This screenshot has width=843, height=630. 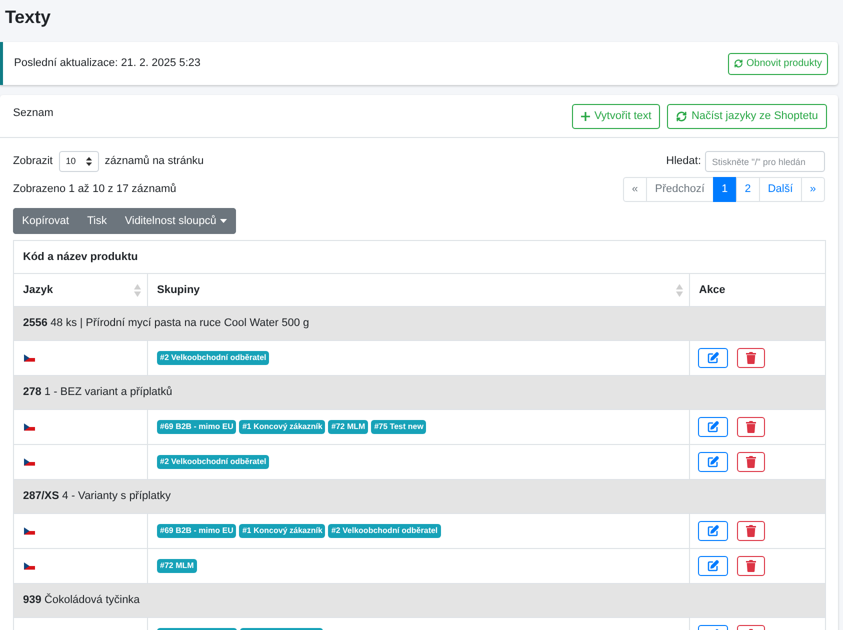 What do you see at coordinates (78, 161) in the screenshot?
I see `page-length-select: 10` at bounding box center [78, 161].